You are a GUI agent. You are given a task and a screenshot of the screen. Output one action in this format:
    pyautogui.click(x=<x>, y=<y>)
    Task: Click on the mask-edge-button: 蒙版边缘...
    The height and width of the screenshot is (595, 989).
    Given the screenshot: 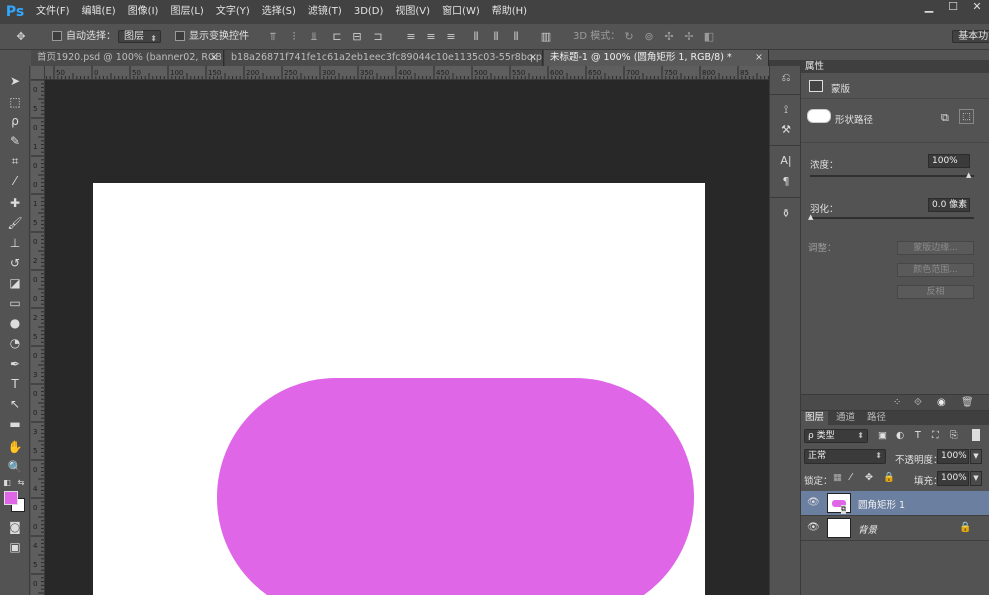 What is the action you would take?
    pyautogui.click(x=935, y=248)
    